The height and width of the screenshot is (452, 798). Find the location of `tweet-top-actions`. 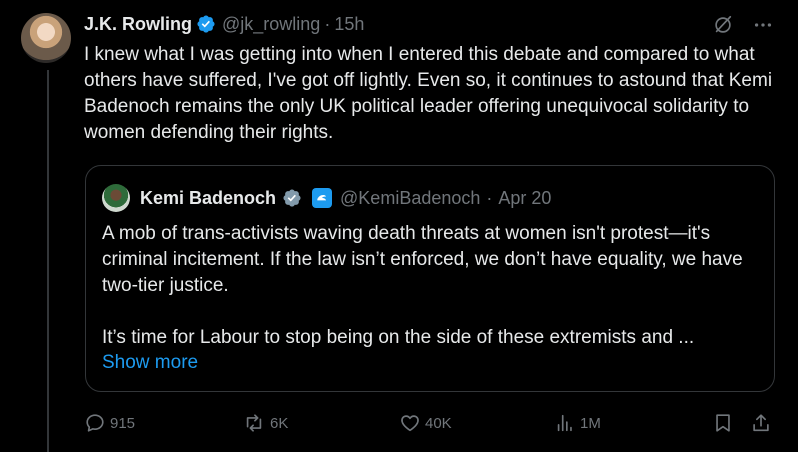

tweet-top-actions is located at coordinates (743, 25).